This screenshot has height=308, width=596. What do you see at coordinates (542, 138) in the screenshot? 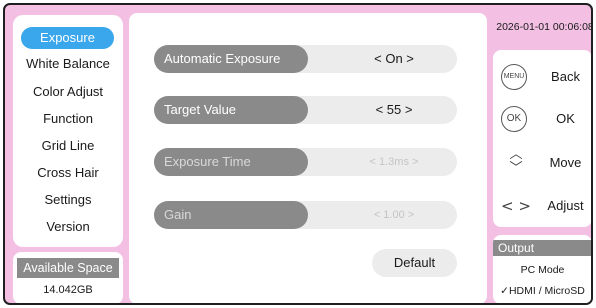
I see `controls-legend: MENU Back OK OK ︿ ﹀ Move < > Adjust` at bounding box center [542, 138].